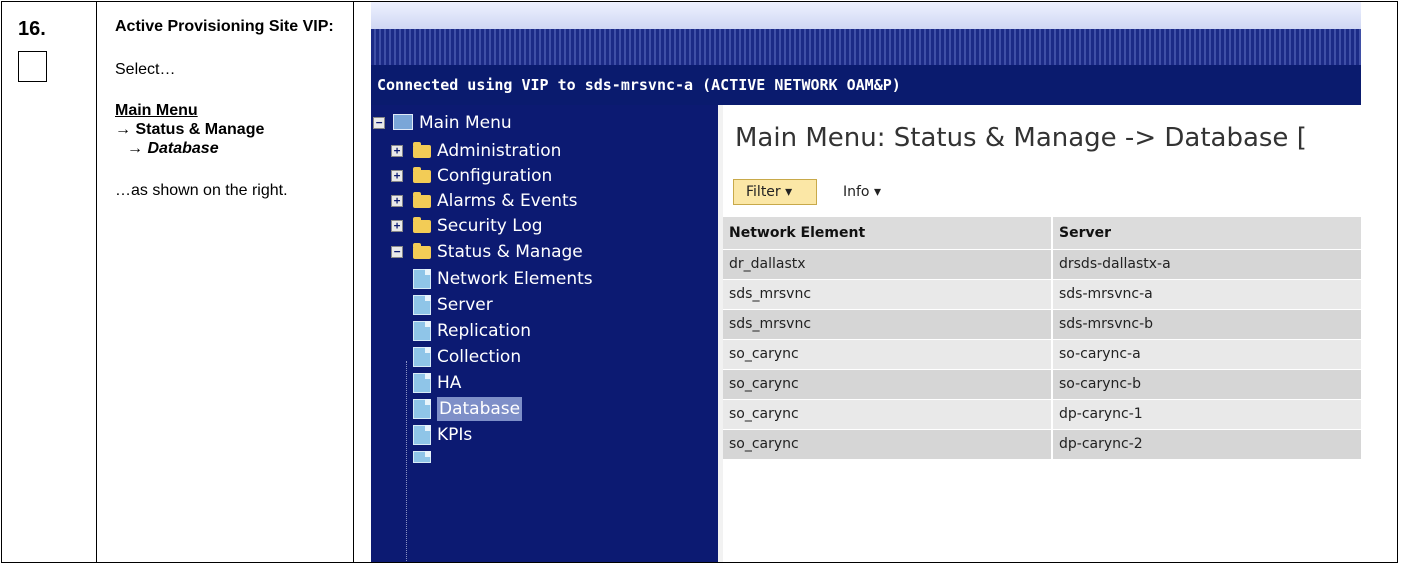 This screenshot has height=566, width=1403. Describe the element at coordinates (1042, 324) in the screenshot. I see `table-row: sds_mrsvnc sds-mrsvnc-b` at that location.